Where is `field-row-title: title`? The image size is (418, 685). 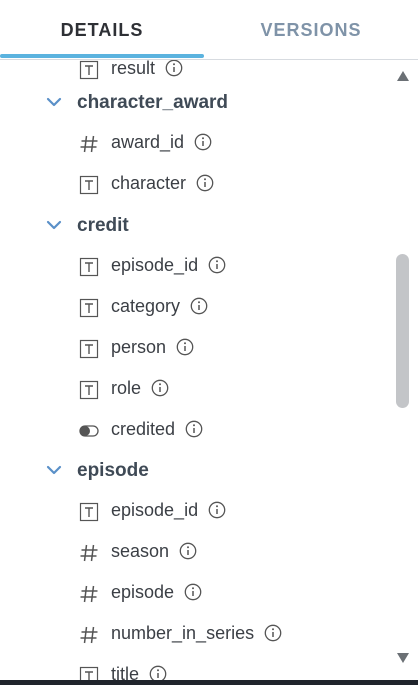 field-row-title: title is located at coordinates (195, 667).